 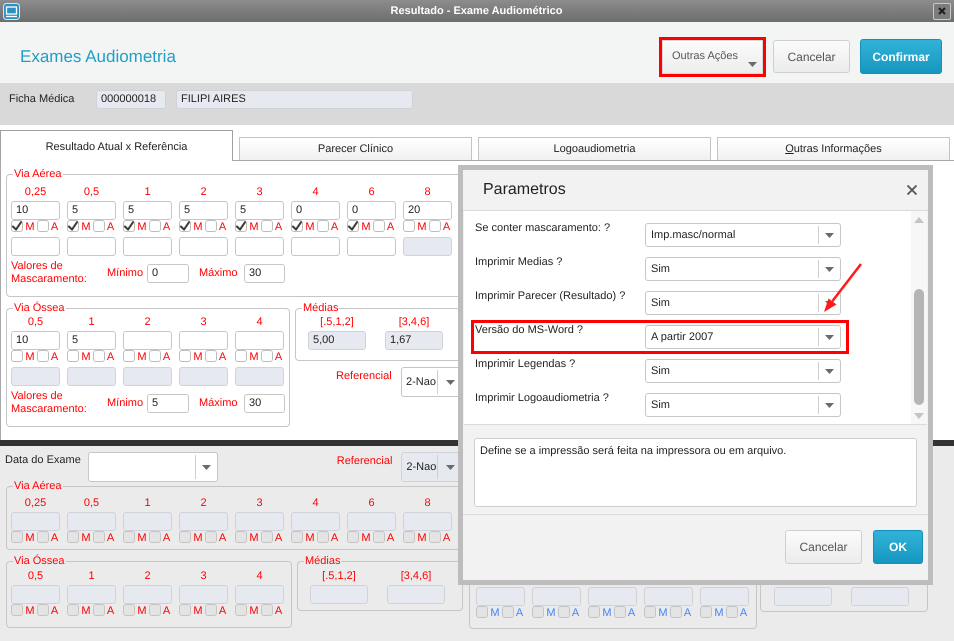 I want to click on close-button, so click(x=912, y=190).